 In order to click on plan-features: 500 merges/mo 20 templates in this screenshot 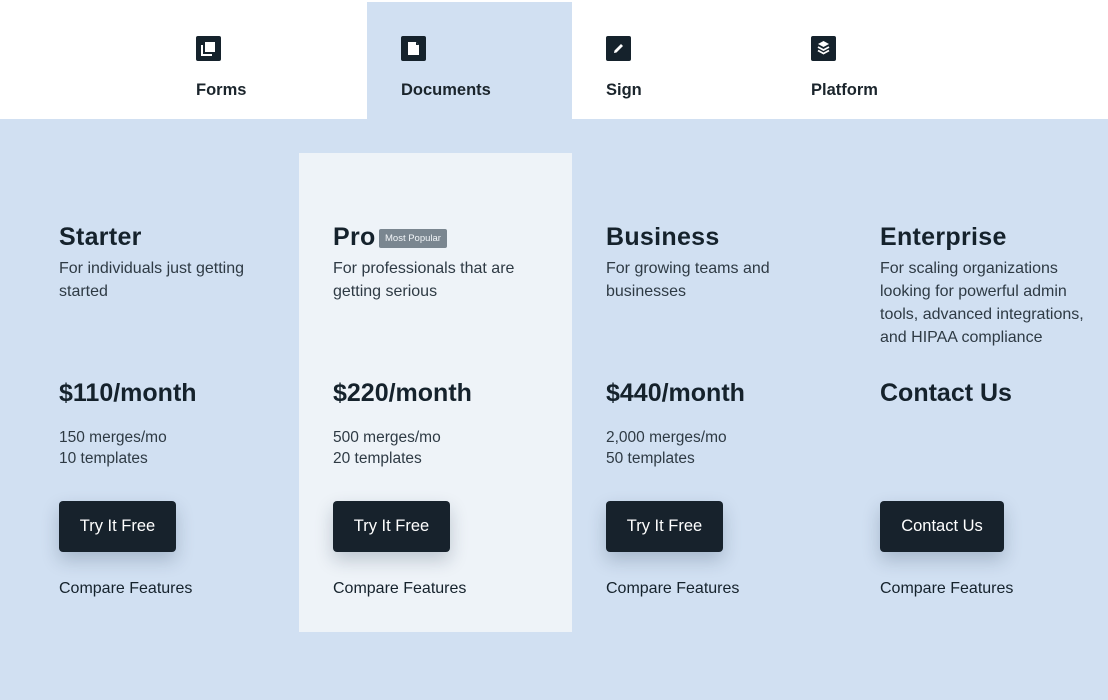, I will do `click(387, 448)`.